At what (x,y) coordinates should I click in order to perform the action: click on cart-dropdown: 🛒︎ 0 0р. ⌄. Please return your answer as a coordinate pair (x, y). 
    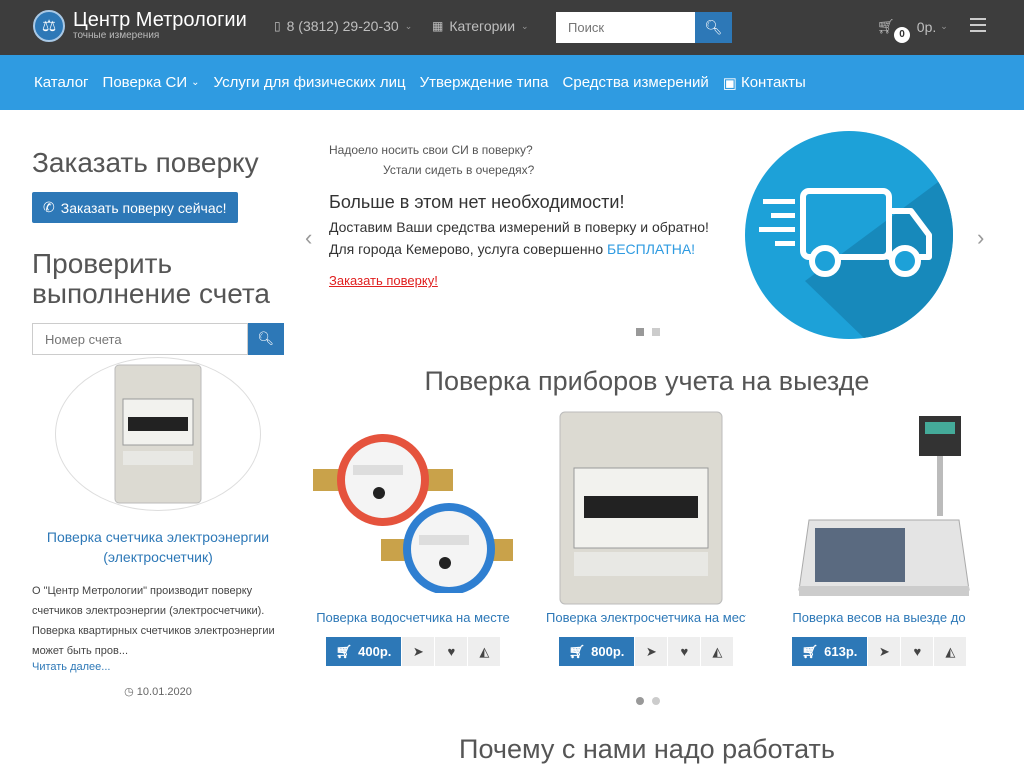
    Looking at the image, I should click on (912, 30).